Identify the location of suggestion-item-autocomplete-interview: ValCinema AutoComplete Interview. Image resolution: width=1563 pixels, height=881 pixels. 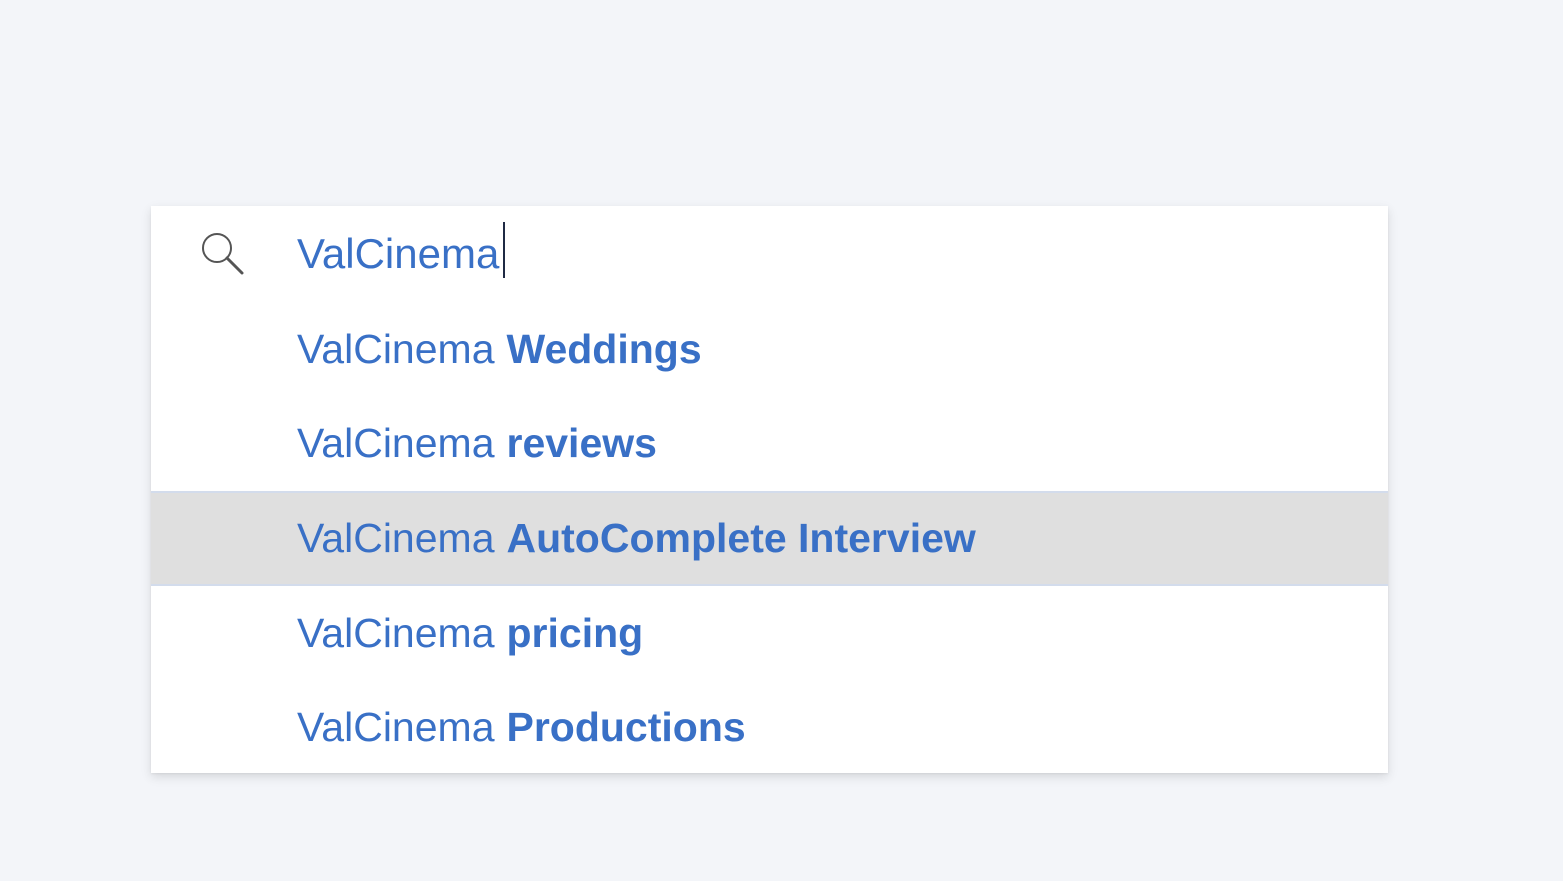
(769, 538).